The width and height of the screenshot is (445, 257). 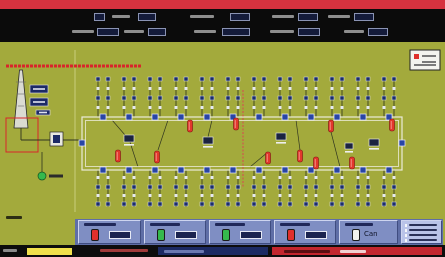 What do you see at coordinates (186, 107) in the screenshot?
I see `switch-icon` at bounding box center [186, 107].